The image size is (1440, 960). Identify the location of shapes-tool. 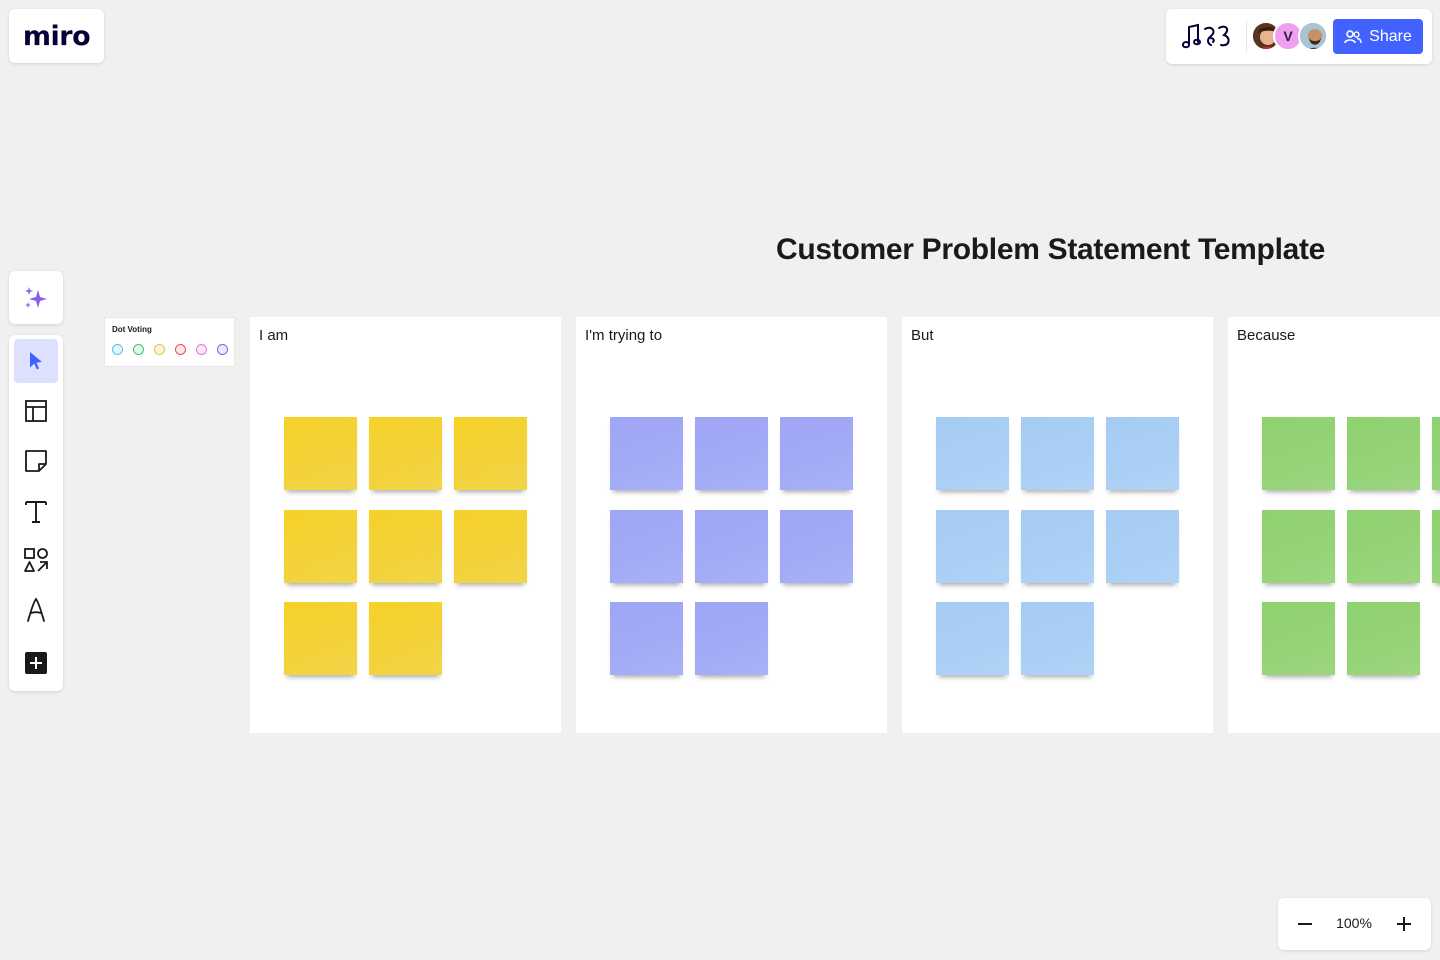
(36, 560).